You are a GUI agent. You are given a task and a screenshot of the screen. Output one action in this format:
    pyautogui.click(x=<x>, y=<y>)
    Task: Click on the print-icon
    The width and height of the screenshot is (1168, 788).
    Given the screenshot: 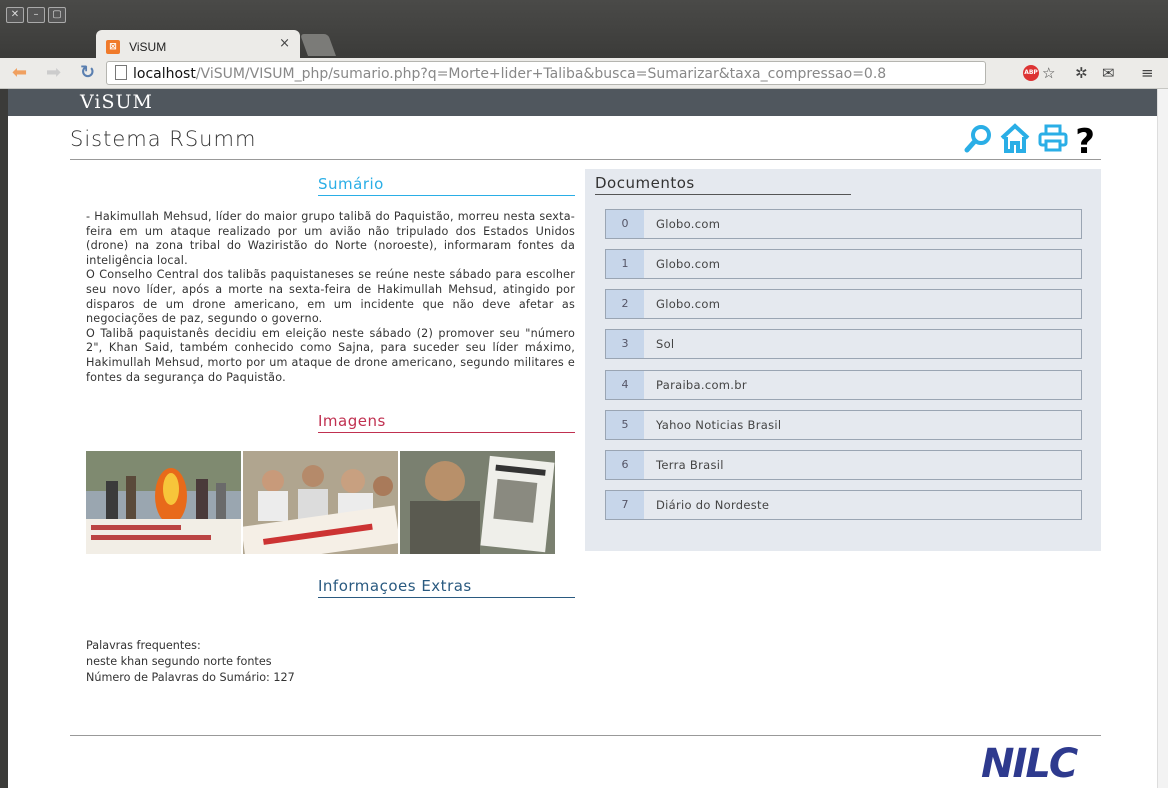 What is the action you would take?
    pyautogui.click(x=1053, y=141)
    